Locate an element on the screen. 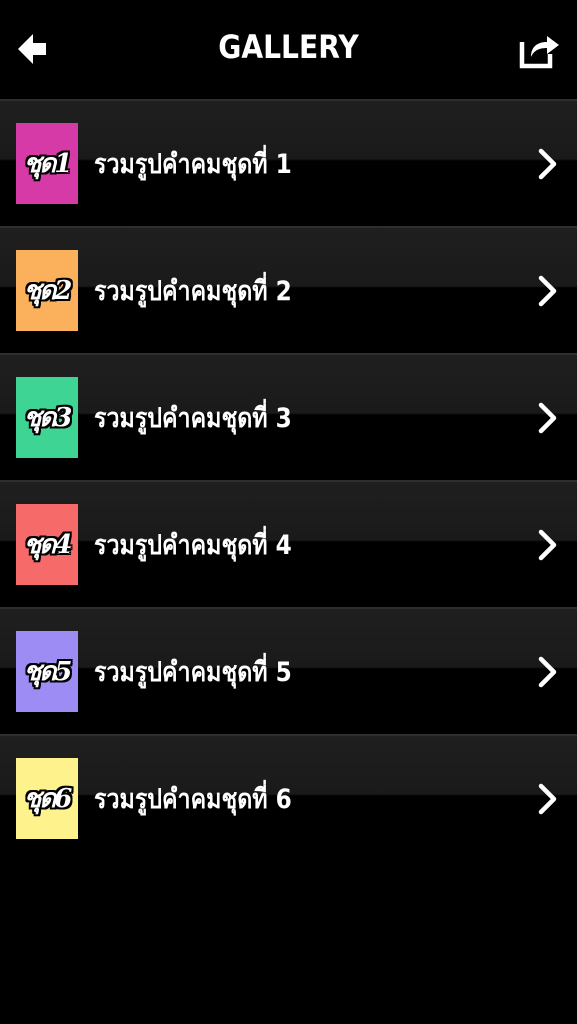 This screenshot has height=1024, width=577. gallery-row-label: รวมรูปคำคมชุดที่ 4 is located at coordinates (193, 545).